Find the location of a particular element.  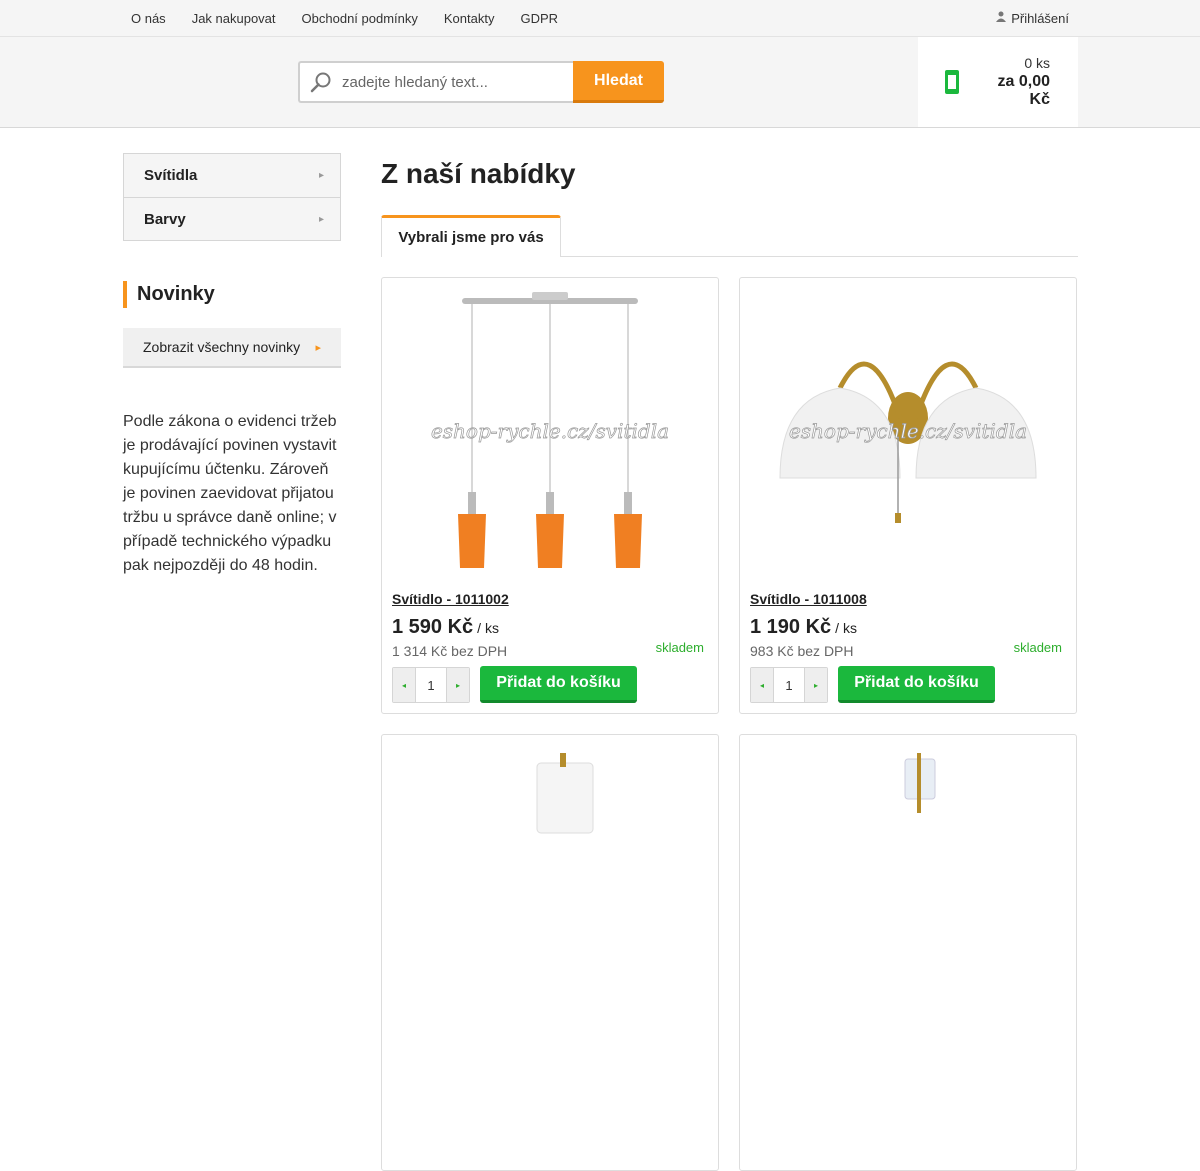

search-form: Hledat is located at coordinates (481, 82).